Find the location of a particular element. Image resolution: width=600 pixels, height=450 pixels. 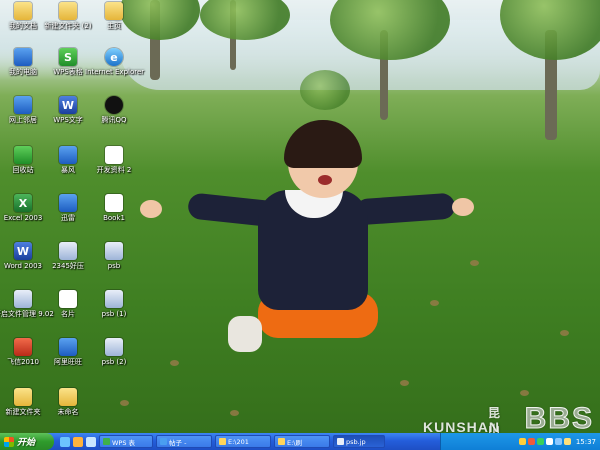

wps-spreadsheet-icon is located at coordinates (106, 441).